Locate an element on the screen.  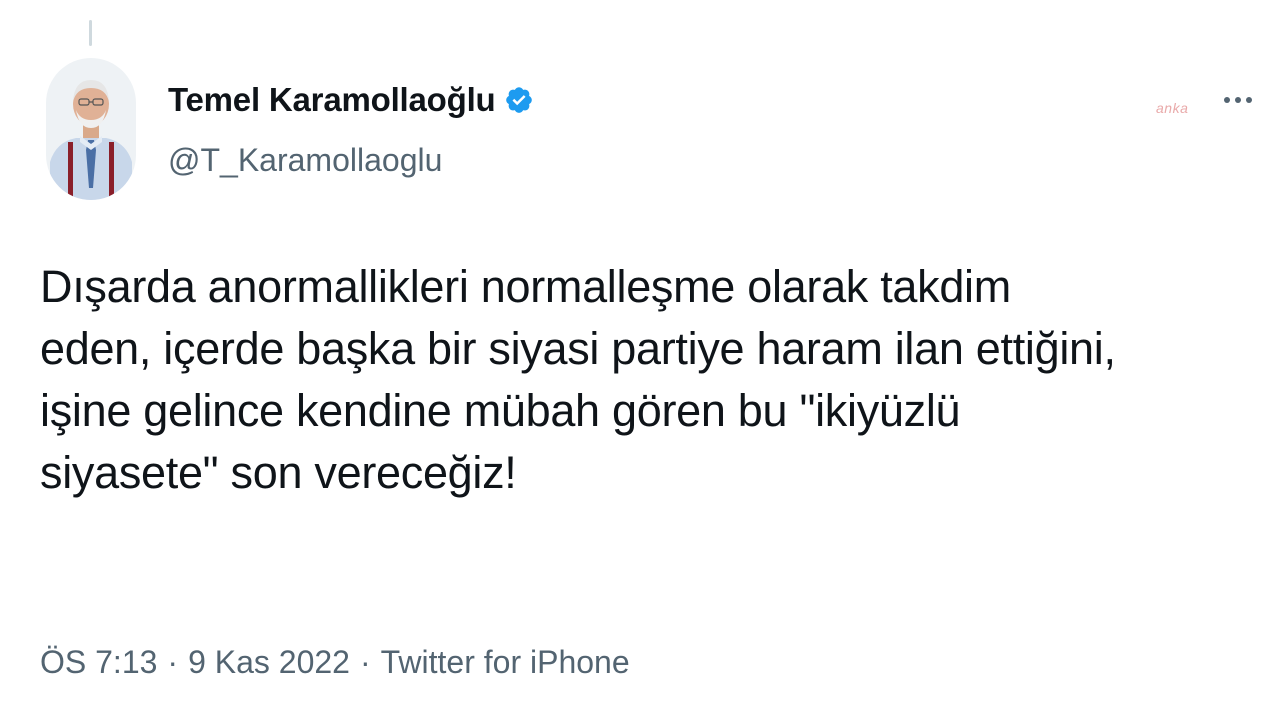
avatar is located at coordinates (91, 129).